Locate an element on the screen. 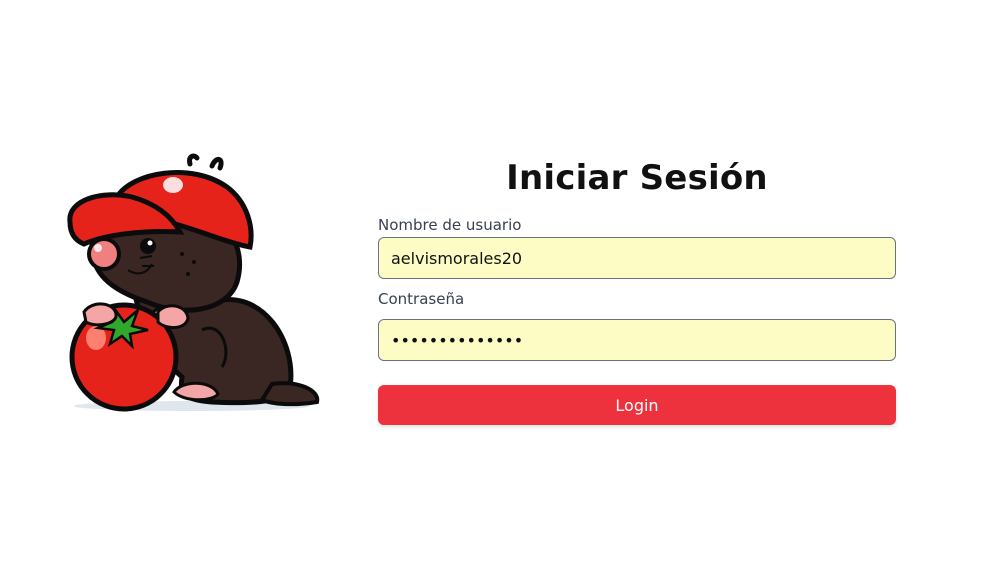 The width and height of the screenshot is (988, 587). login-button: Login is located at coordinates (637, 405).